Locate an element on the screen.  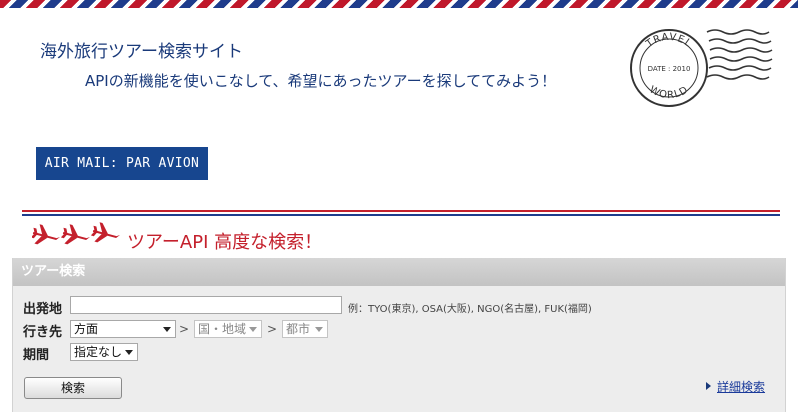
divider-red is located at coordinates (401, 211).